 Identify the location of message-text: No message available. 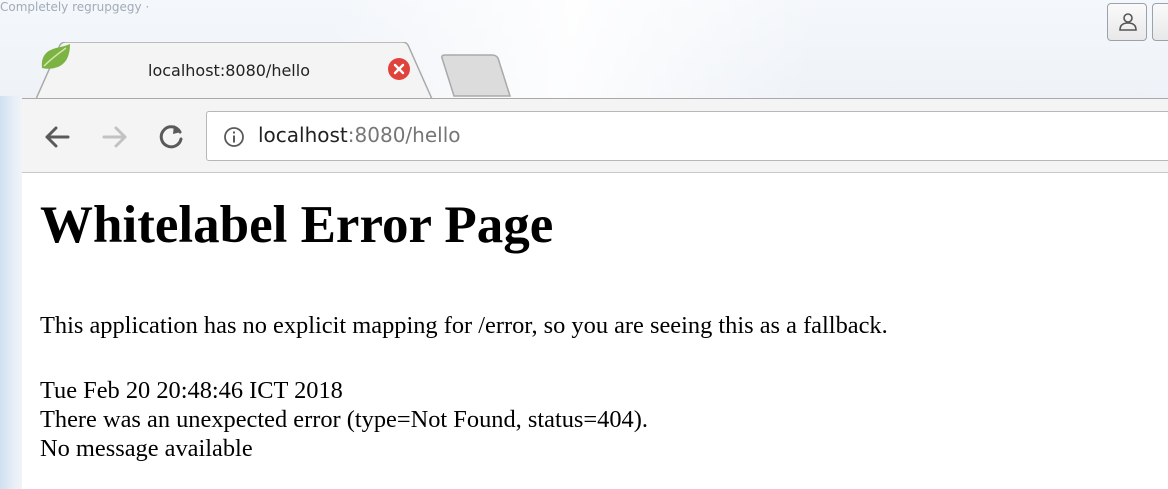
(146, 448).